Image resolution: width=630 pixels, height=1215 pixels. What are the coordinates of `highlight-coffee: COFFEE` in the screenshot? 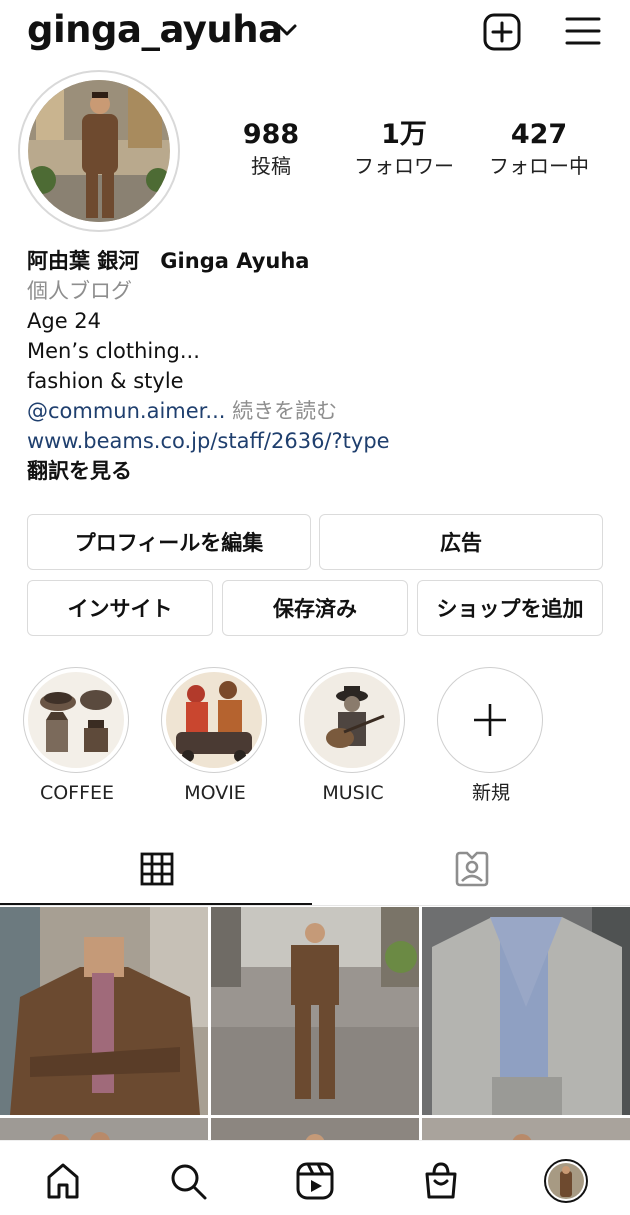 It's located at (77, 736).